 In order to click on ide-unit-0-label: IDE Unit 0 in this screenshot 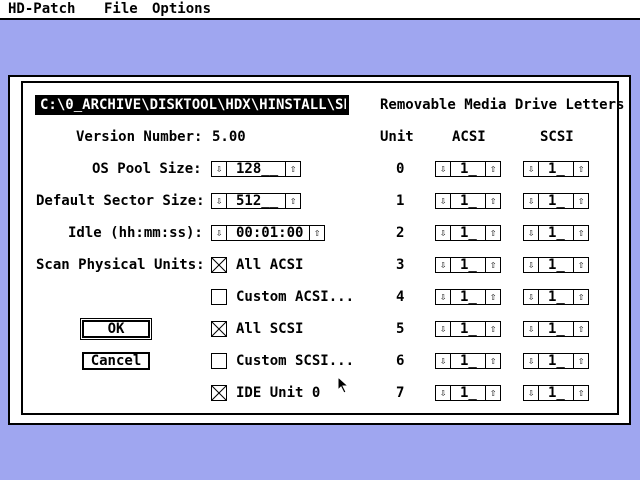, I will do `click(278, 393)`.